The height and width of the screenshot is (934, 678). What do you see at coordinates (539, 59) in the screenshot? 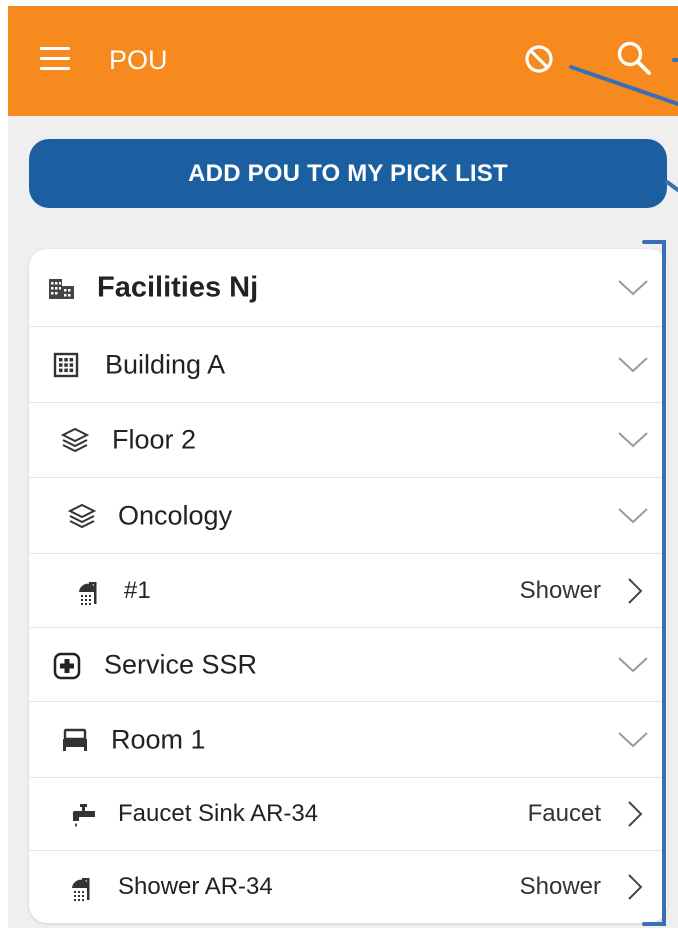
I see `block-icon` at bounding box center [539, 59].